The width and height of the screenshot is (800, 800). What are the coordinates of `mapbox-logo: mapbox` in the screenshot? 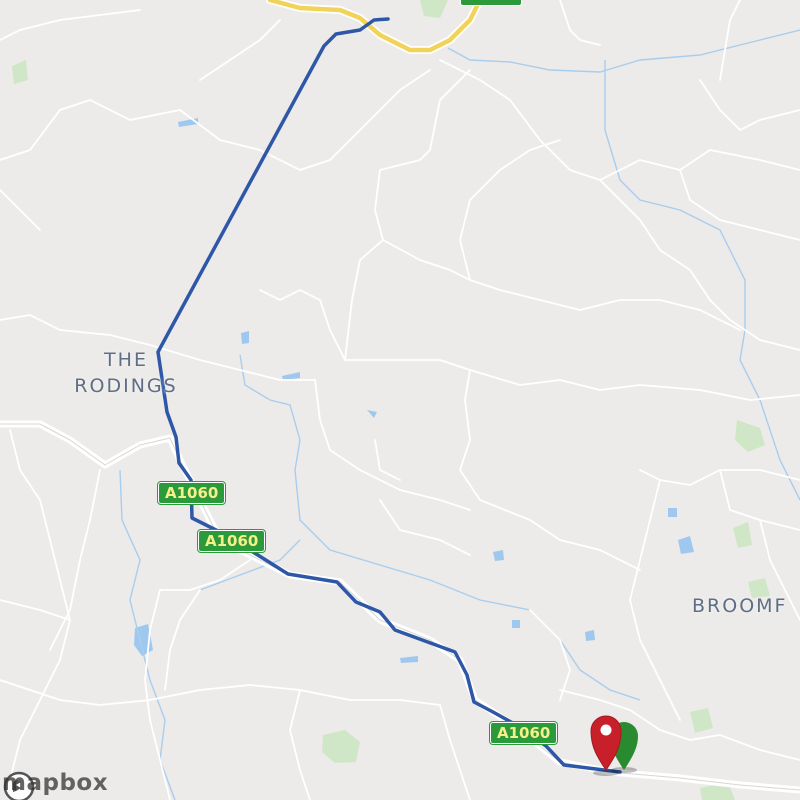 It's located at (55, 785).